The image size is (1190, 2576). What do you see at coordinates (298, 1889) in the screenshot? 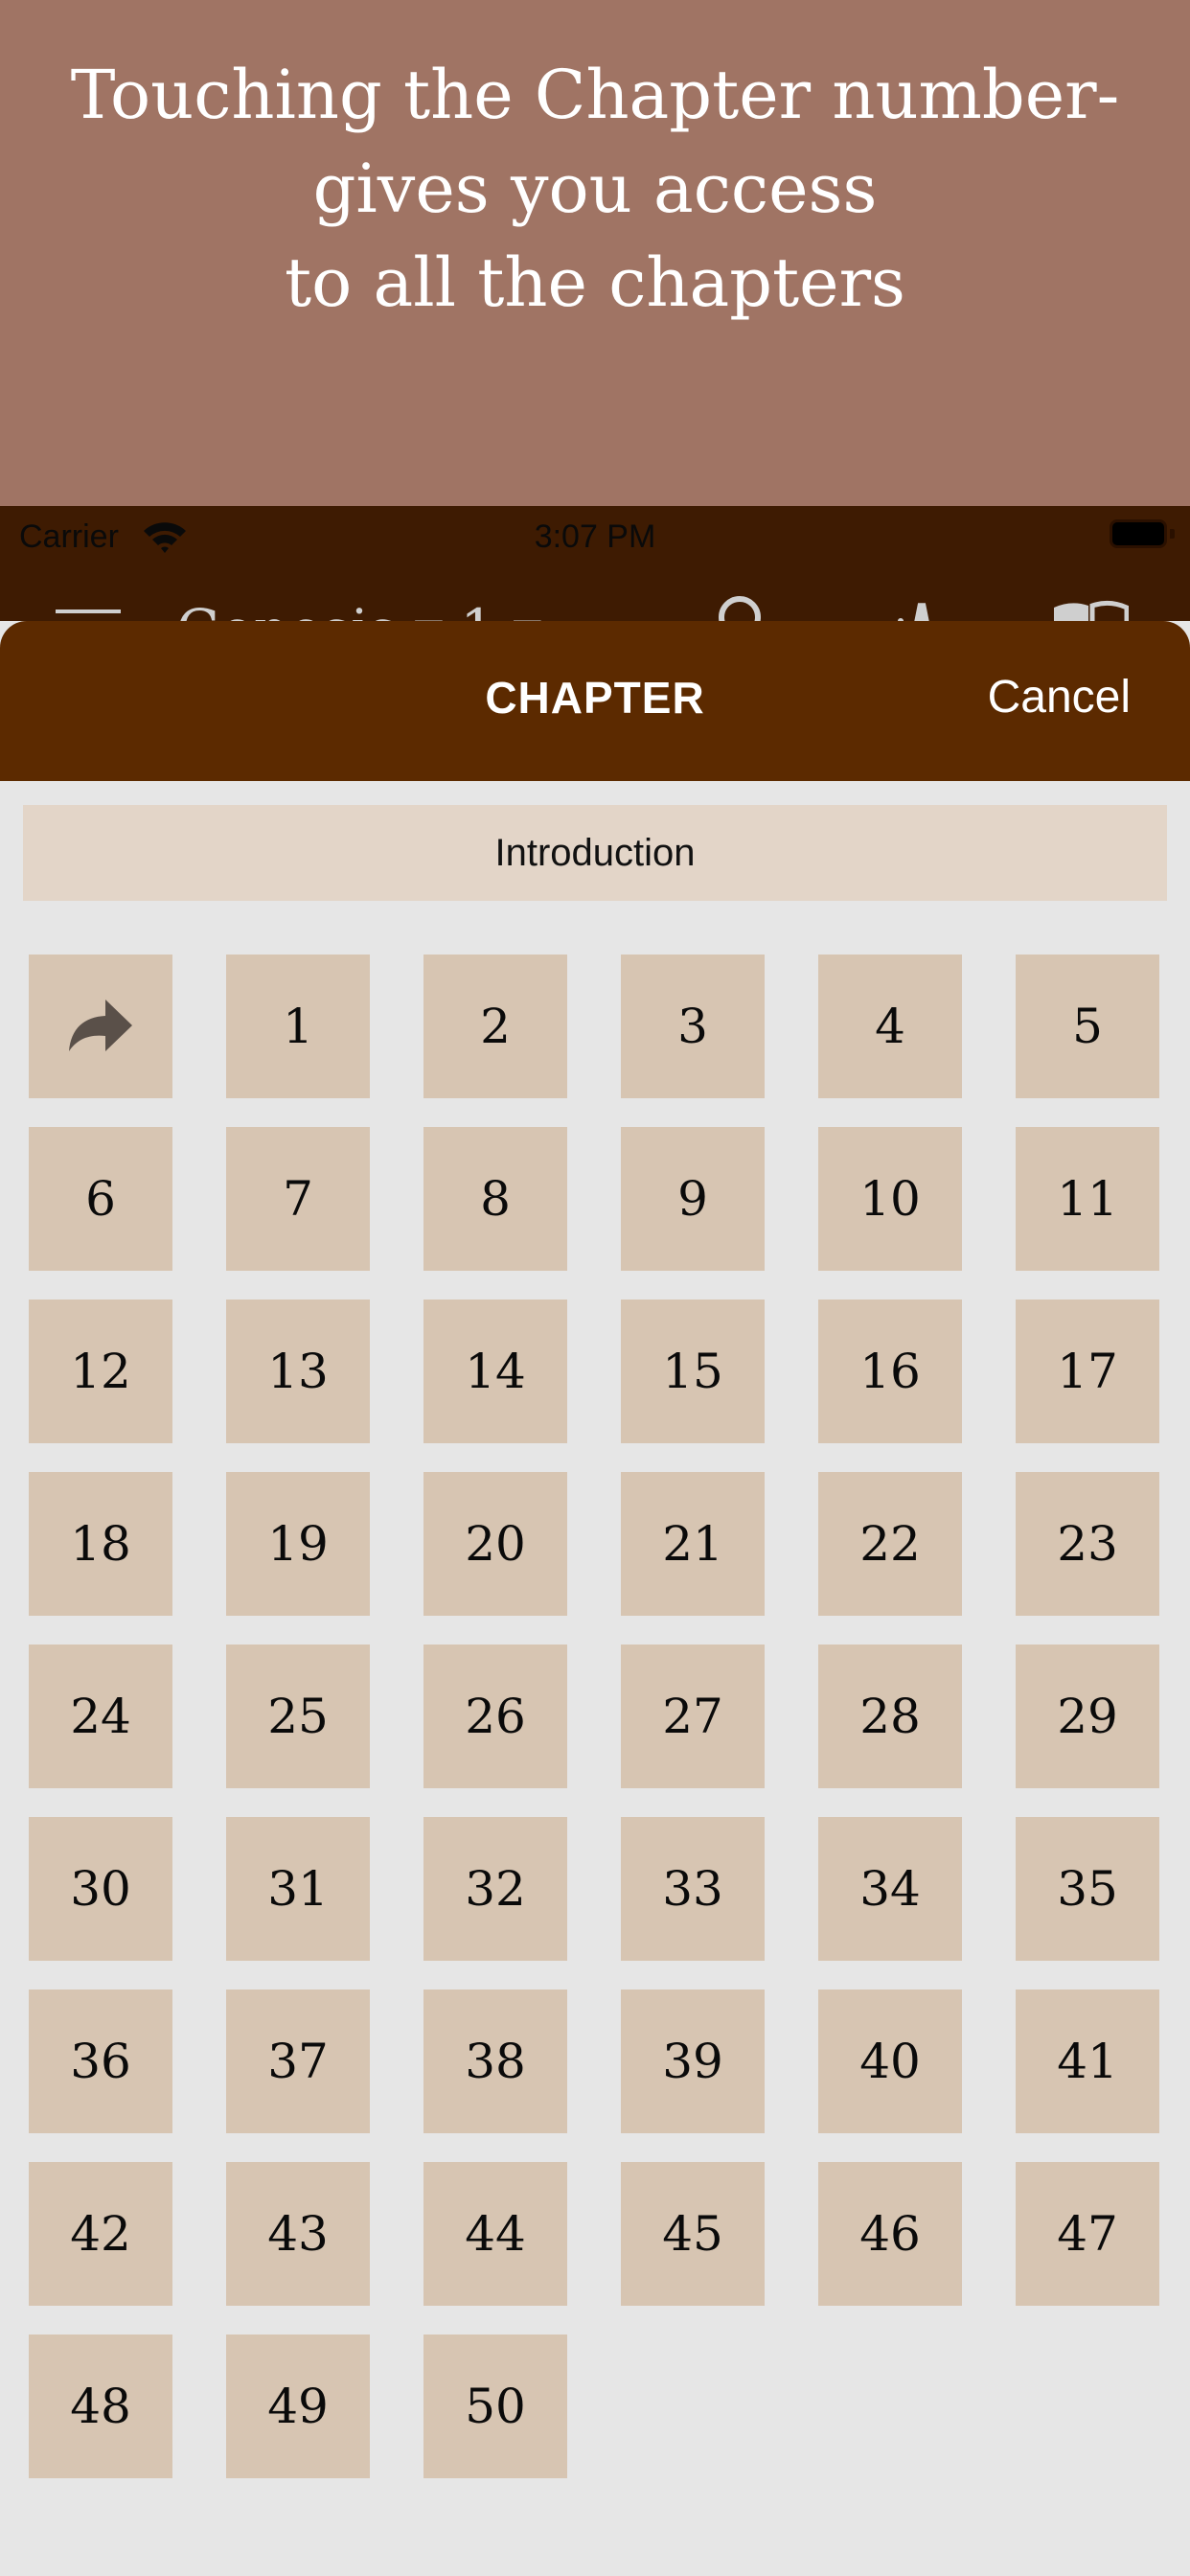
I see `chapter-button: 31` at bounding box center [298, 1889].